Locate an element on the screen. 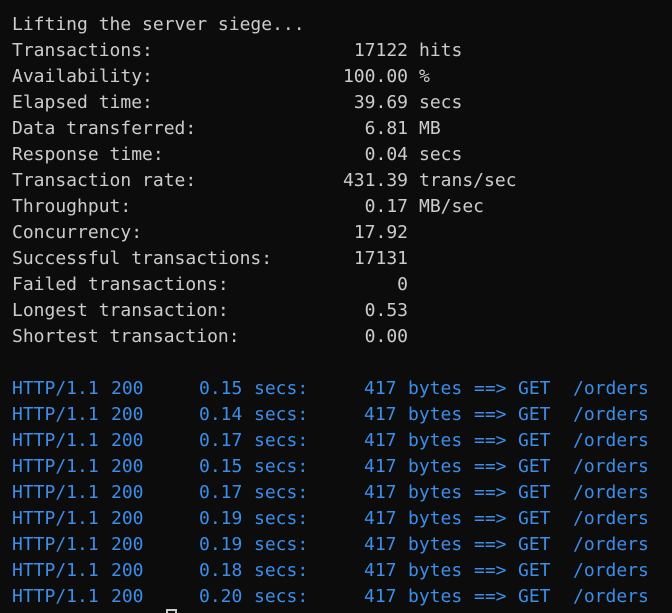 This screenshot has height=613, width=672. stat-row: Concurrency: 17.92 is located at coordinates (332, 233).